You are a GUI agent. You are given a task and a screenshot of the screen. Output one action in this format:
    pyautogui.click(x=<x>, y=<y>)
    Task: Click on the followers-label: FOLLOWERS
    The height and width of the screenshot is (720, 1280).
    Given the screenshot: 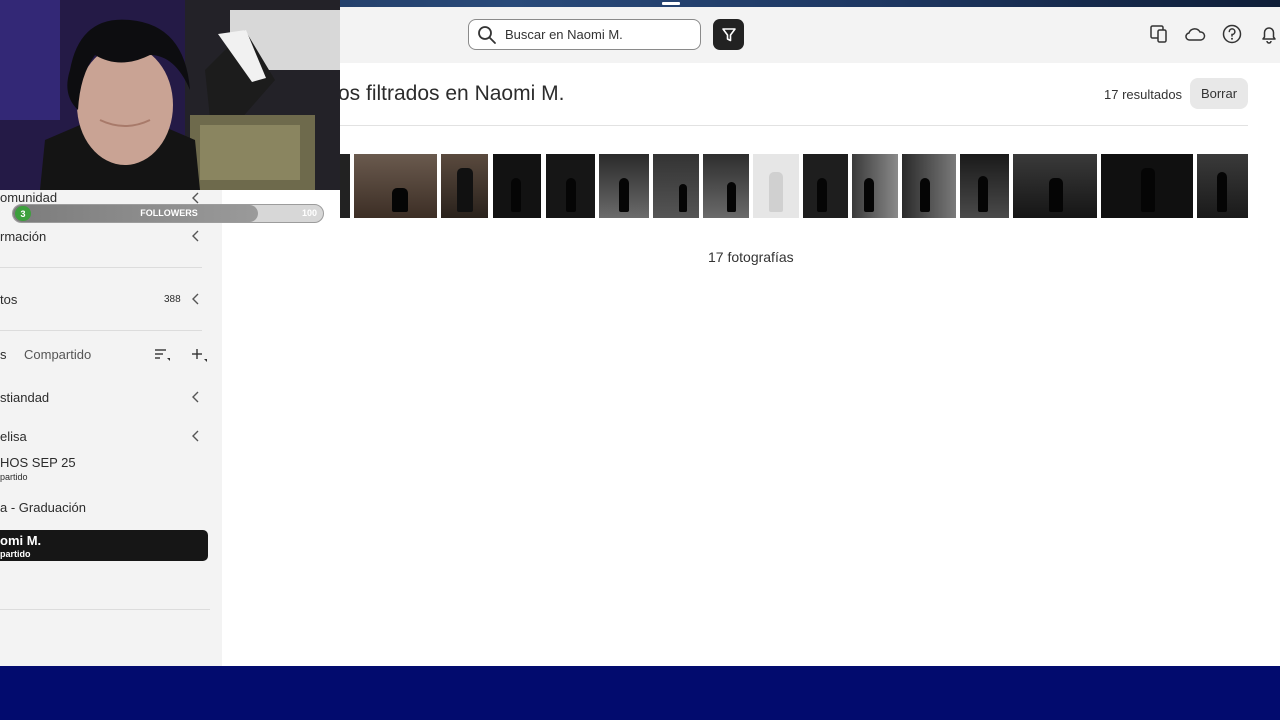 What is the action you would take?
    pyautogui.click(x=169, y=213)
    